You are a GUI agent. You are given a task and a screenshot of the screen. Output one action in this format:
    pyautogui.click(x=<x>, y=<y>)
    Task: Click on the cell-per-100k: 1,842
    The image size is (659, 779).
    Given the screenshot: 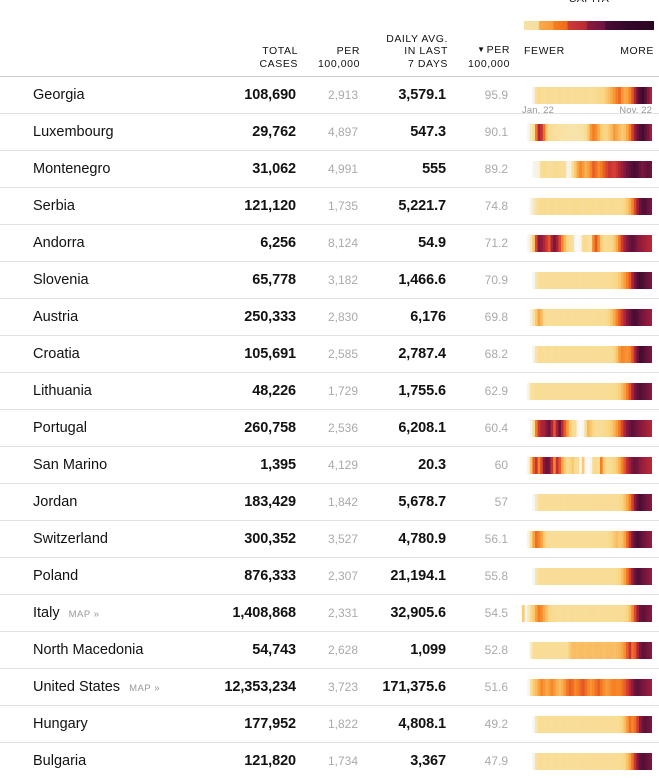 What is the action you would take?
    pyautogui.click(x=342, y=502)
    